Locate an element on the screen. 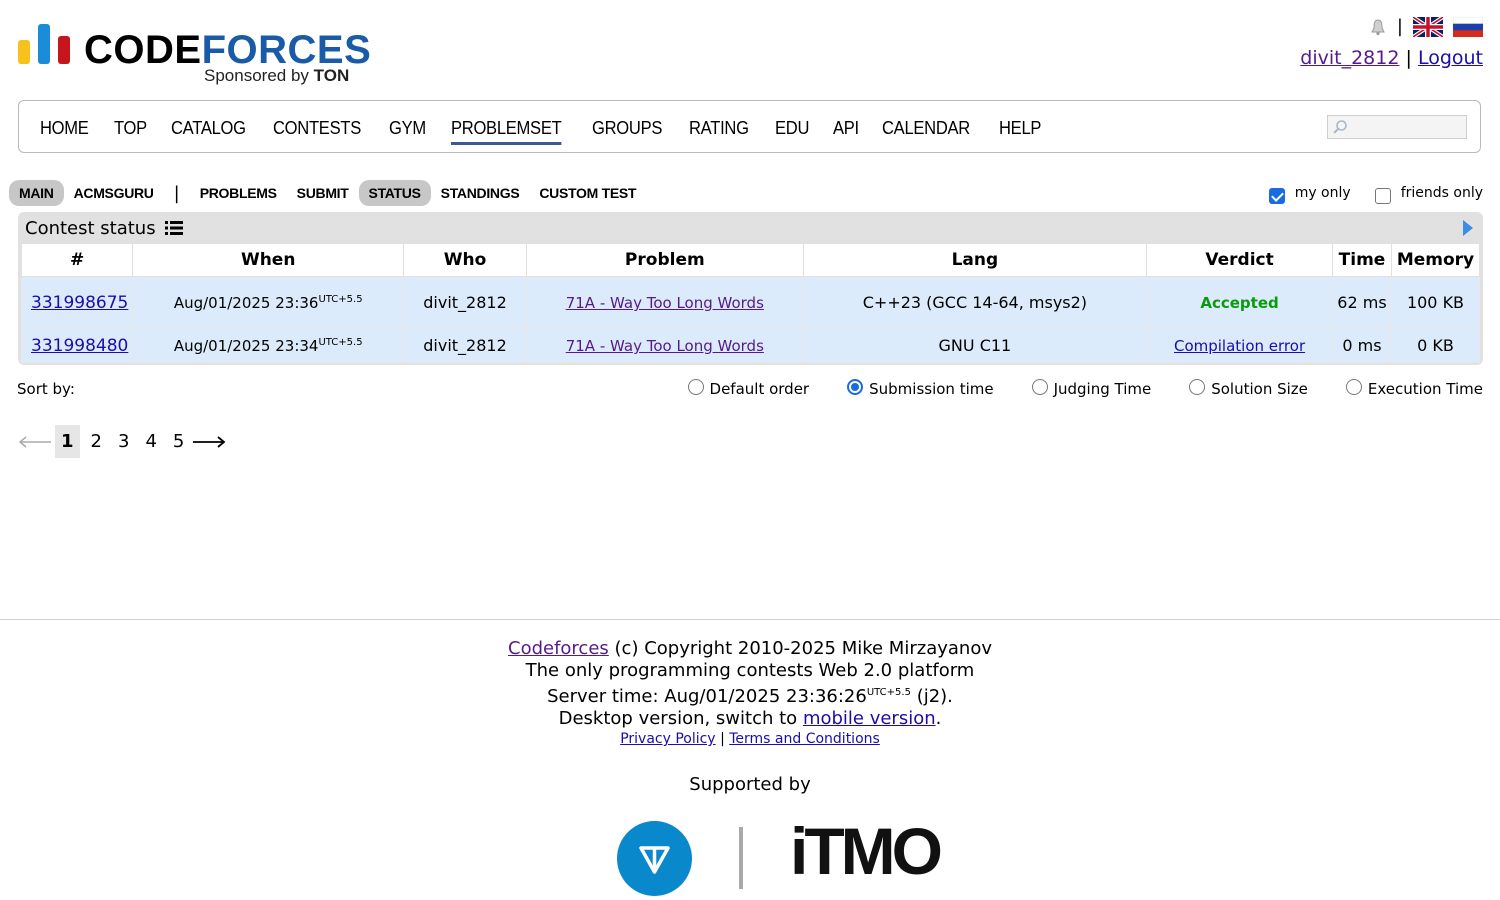 The height and width of the screenshot is (900, 1500). submission-time: 0 ms is located at coordinates (1361, 345).